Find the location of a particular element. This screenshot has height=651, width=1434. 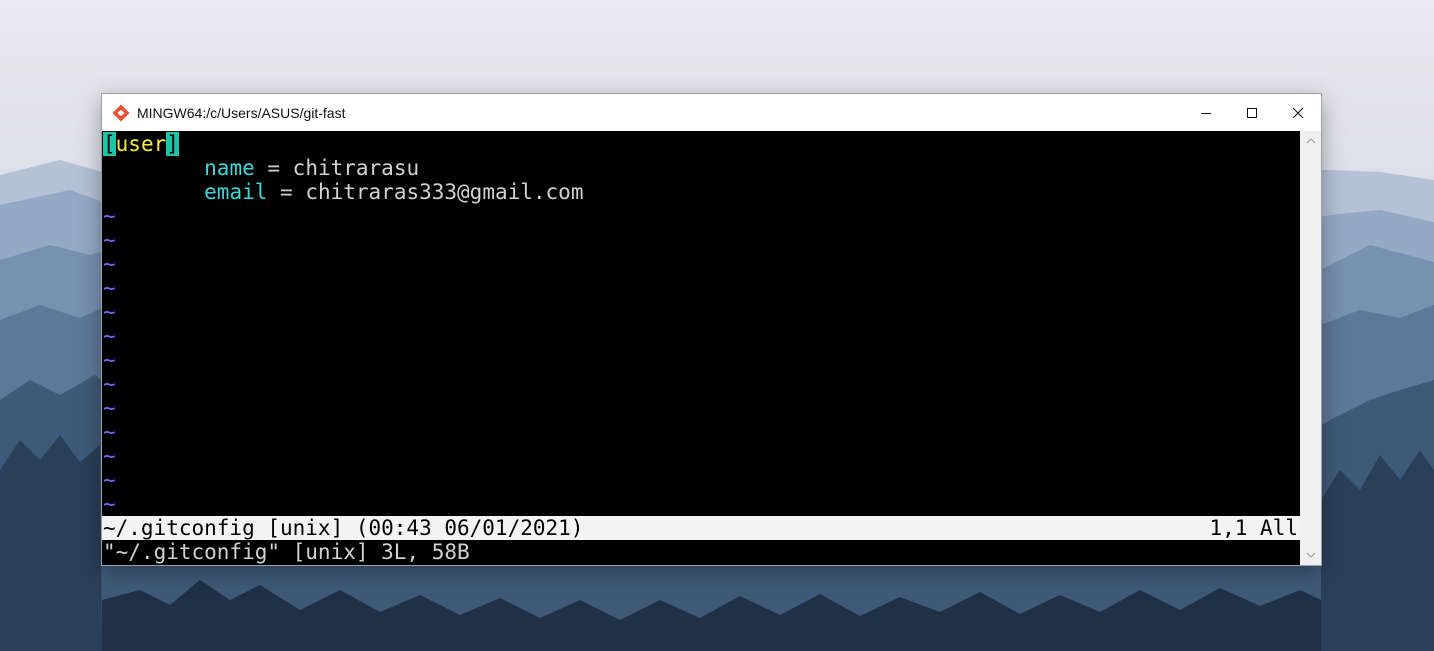

config-key: name is located at coordinates (229, 168).